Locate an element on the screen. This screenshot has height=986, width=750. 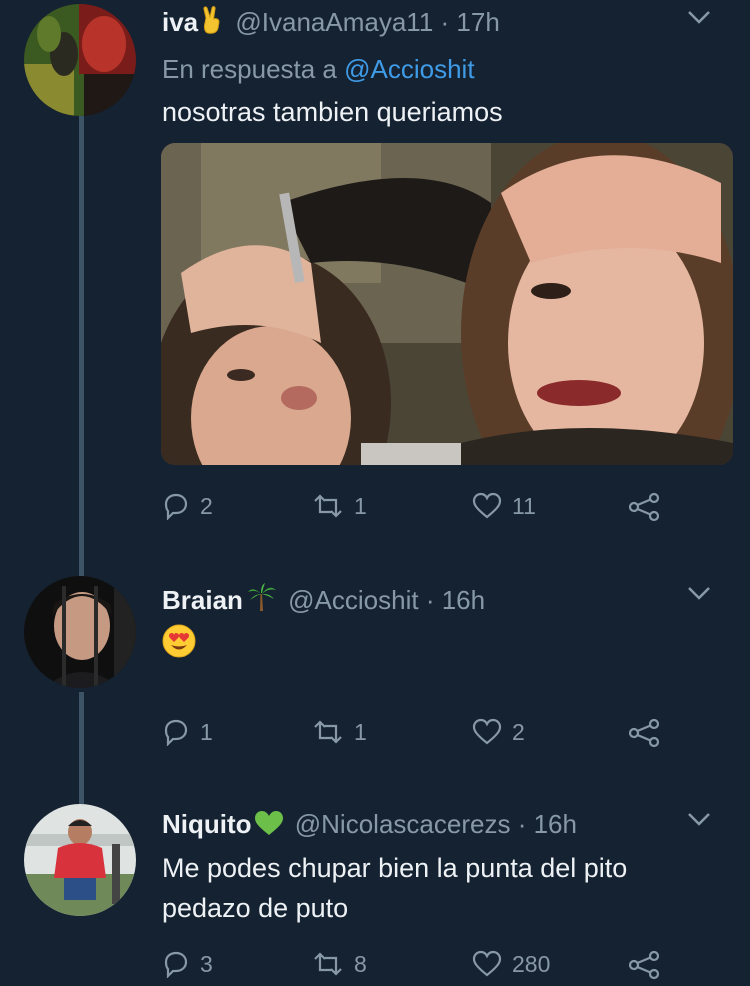
reply-button: 2 is located at coordinates (187, 506).